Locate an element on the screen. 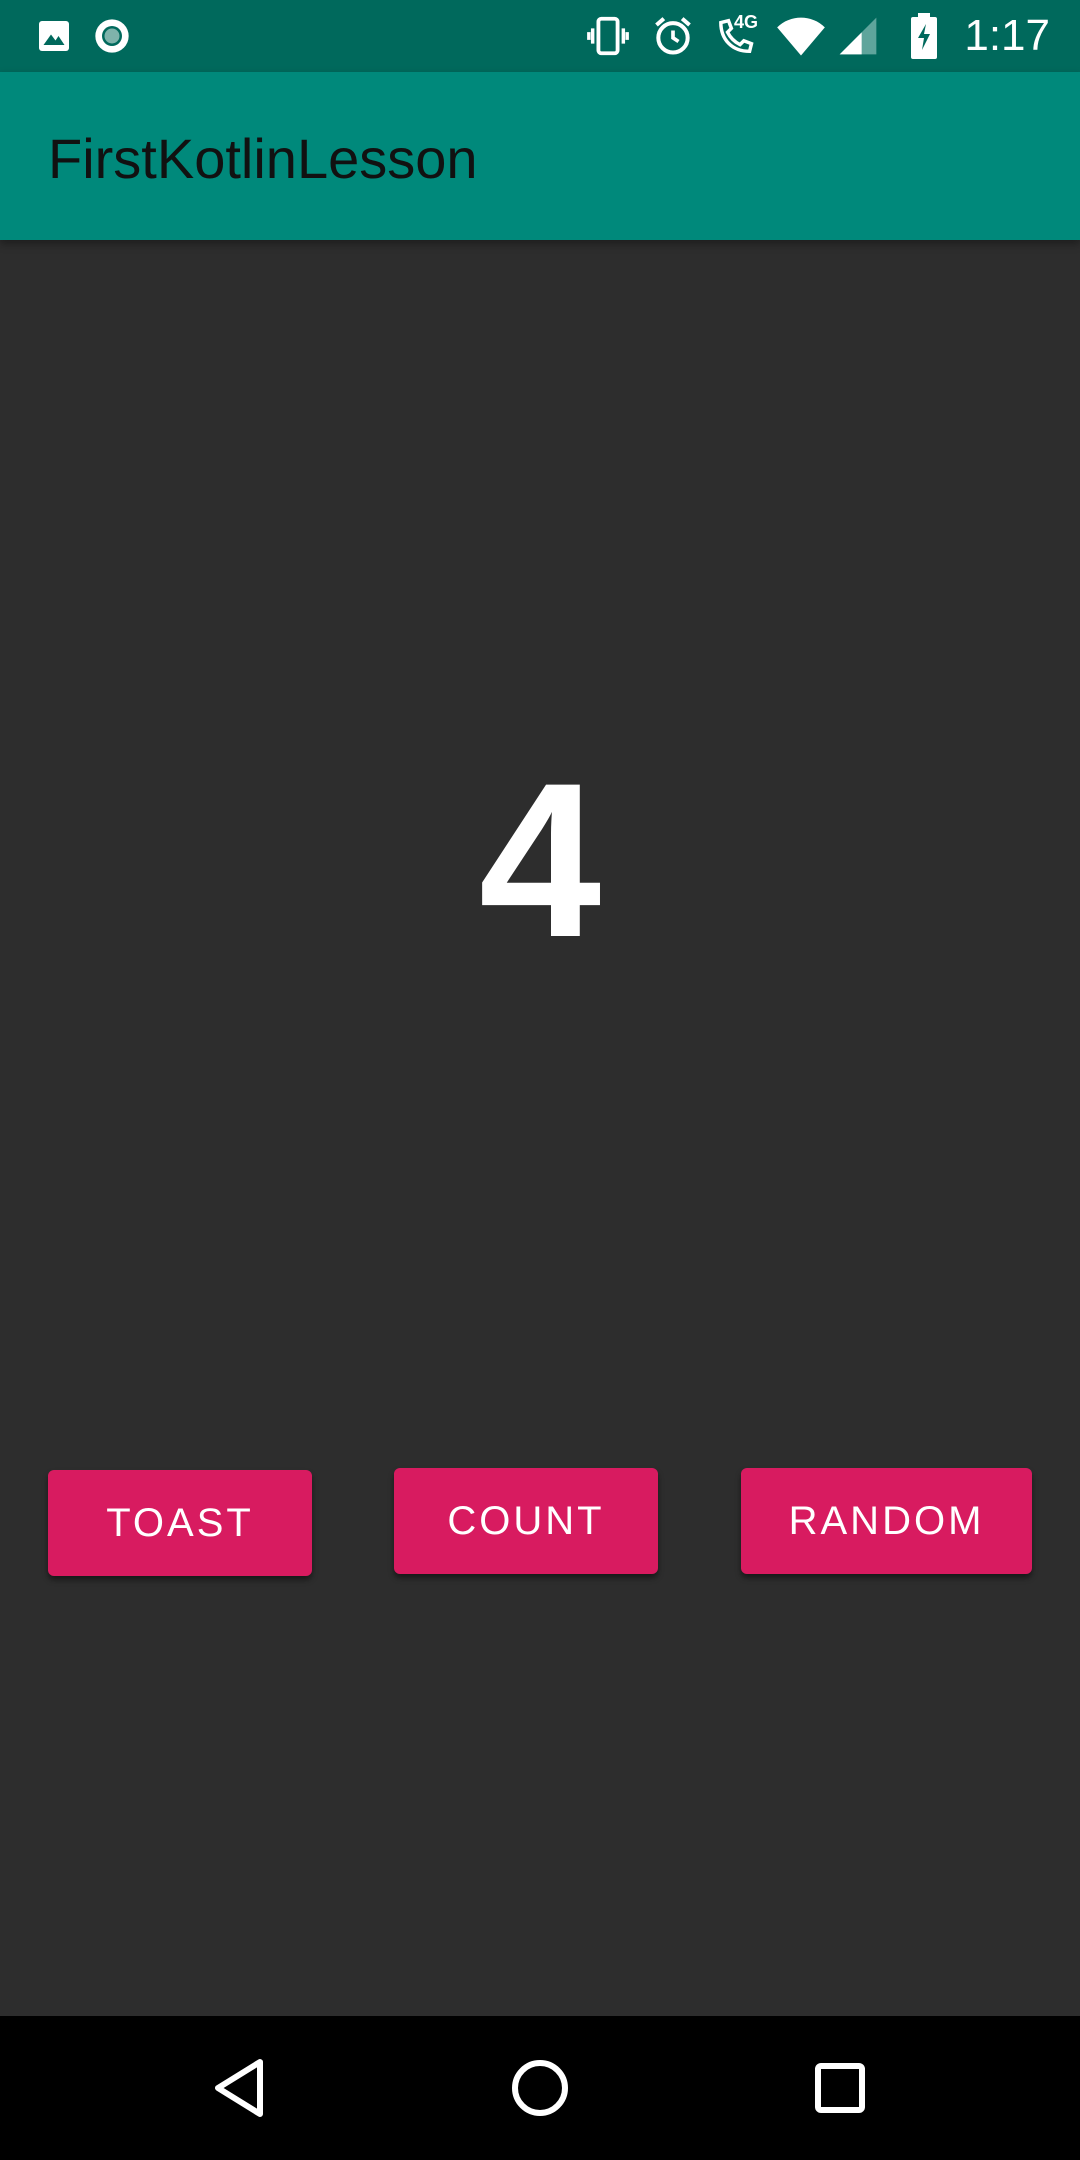  app-title: FirstKotlinLesson is located at coordinates (263, 158).